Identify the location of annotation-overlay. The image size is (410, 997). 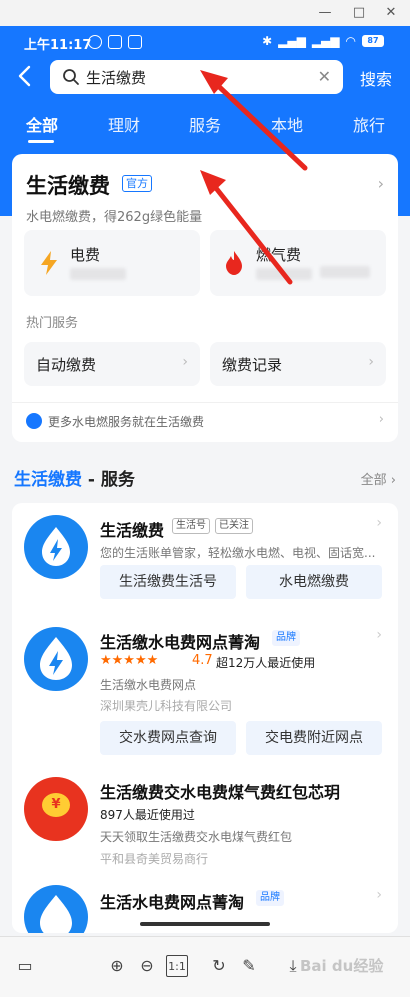
(254, 177).